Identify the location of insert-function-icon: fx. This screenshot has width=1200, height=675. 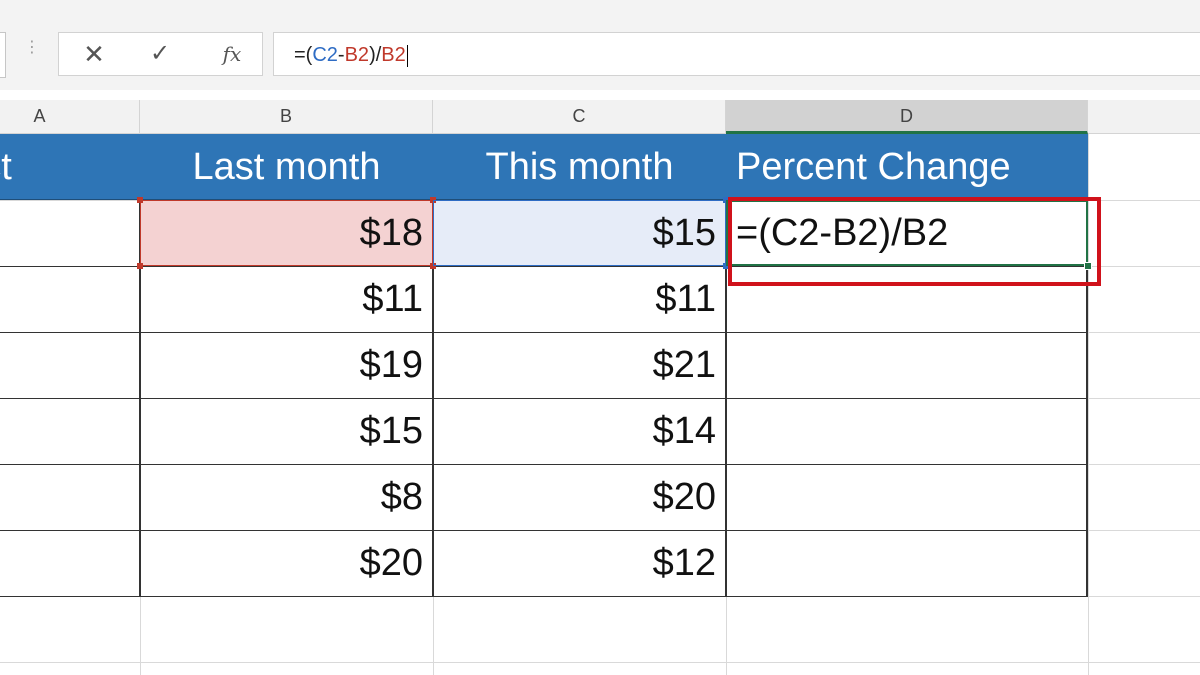
(232, 54).